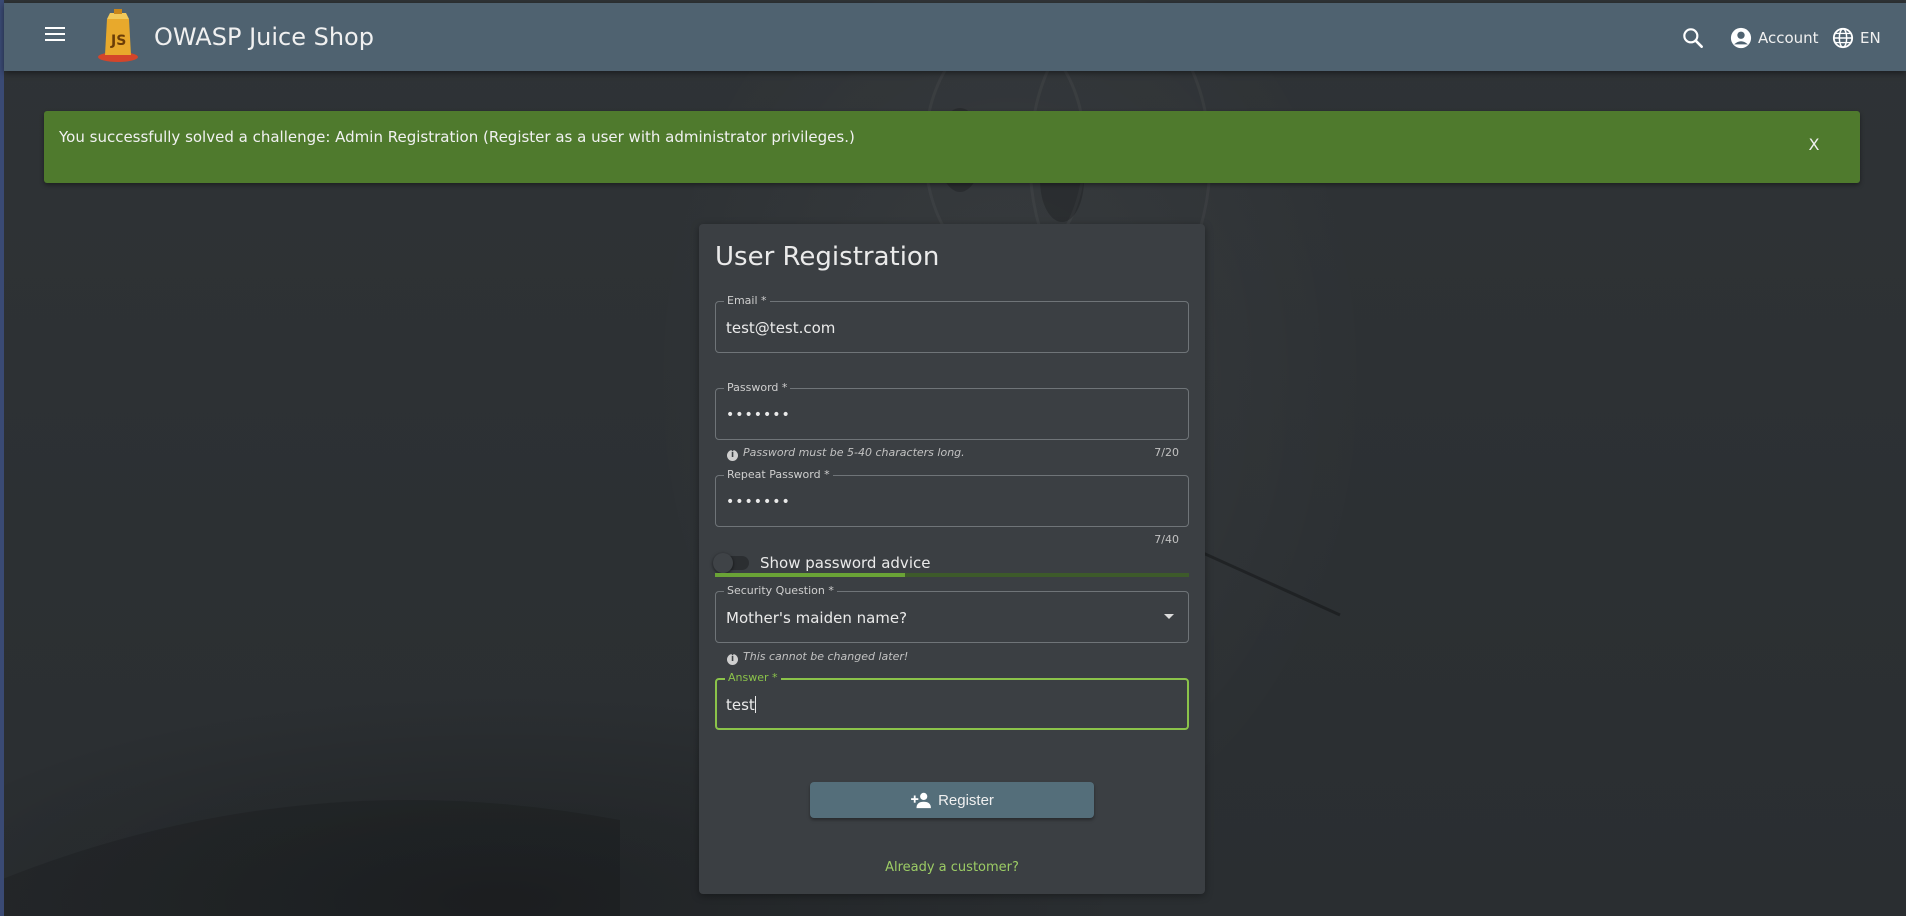 The width and height of the screenshot is (1906, 916). I want to click on language-menu-button: EN, so click(1856, 38).